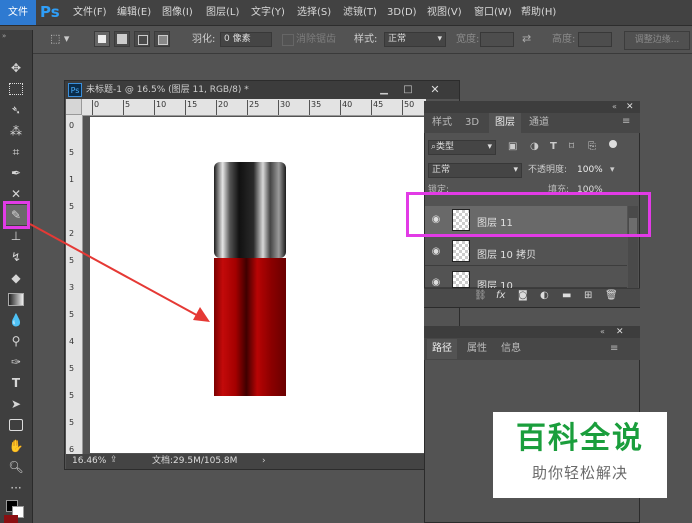 Image resolution: width=692 pixels, height=523 pixels. What do you see at coordinates (524, 296) in the screenshot?
I see `add-mask-icon: ◙` at bounding box center [524, 296].